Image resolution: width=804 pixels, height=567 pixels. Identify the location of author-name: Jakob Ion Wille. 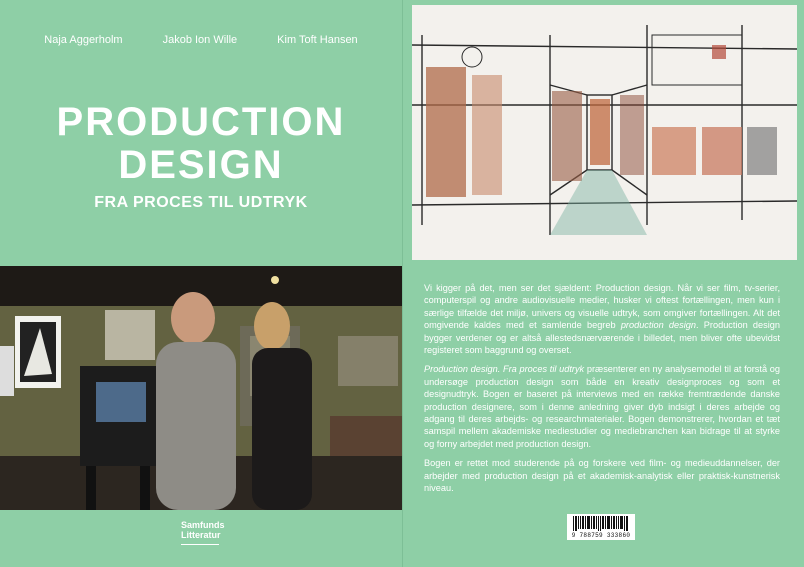
(200, 40).